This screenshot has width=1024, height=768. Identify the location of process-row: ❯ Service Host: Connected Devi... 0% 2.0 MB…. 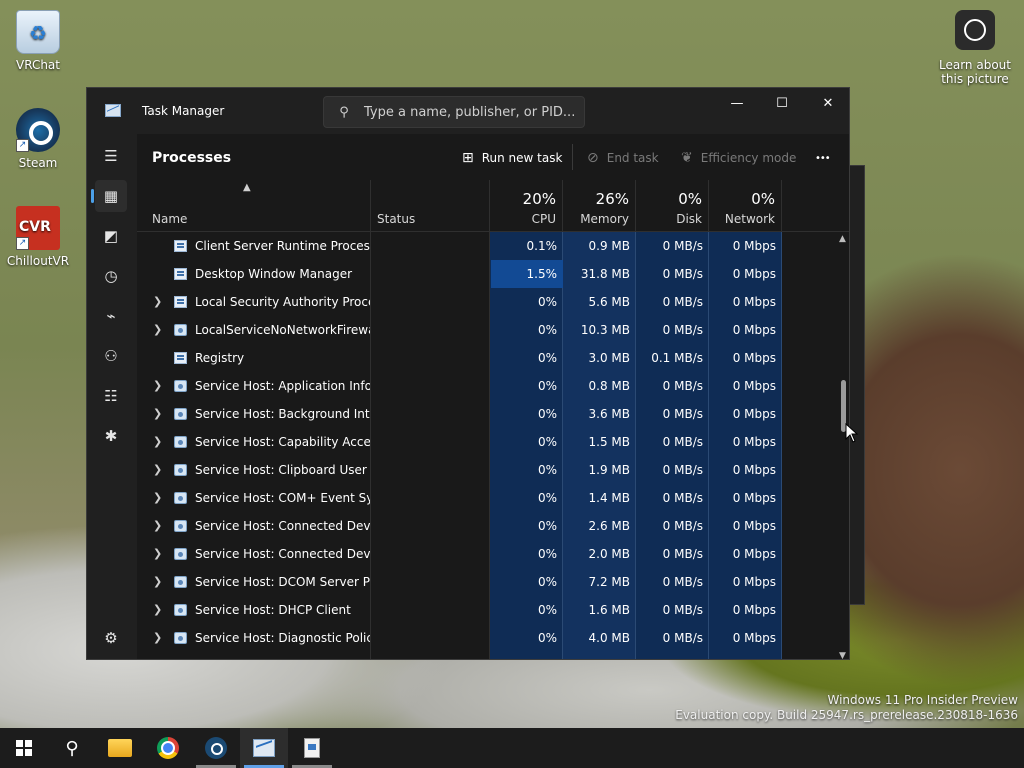
(487, 554).